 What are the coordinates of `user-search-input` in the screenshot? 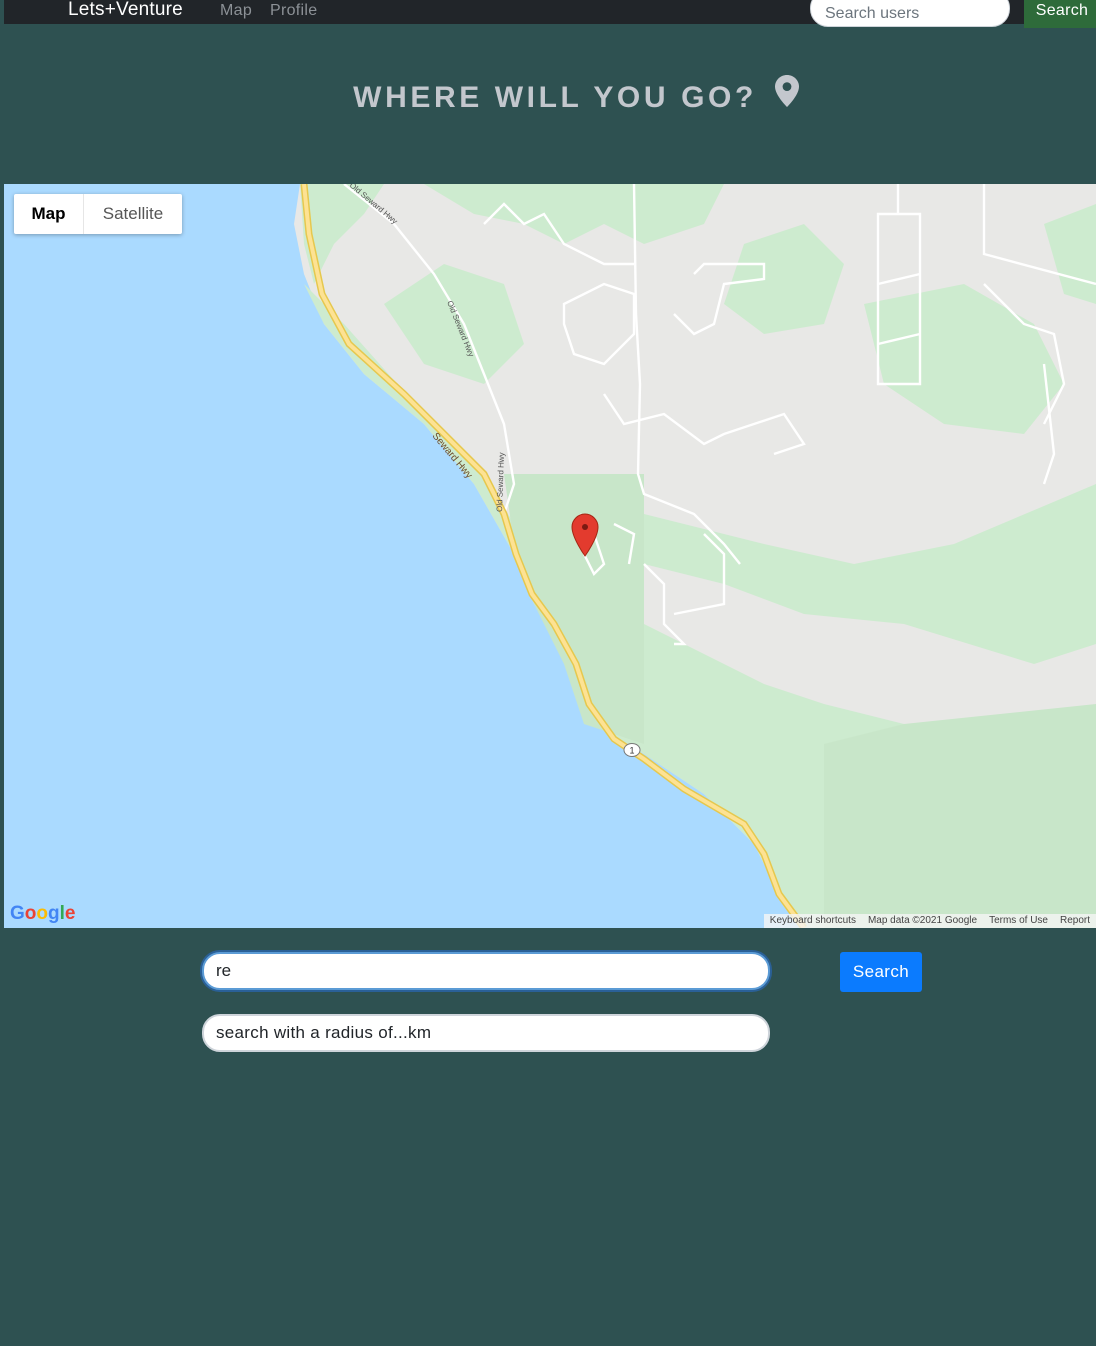 It's located at (910, 13).